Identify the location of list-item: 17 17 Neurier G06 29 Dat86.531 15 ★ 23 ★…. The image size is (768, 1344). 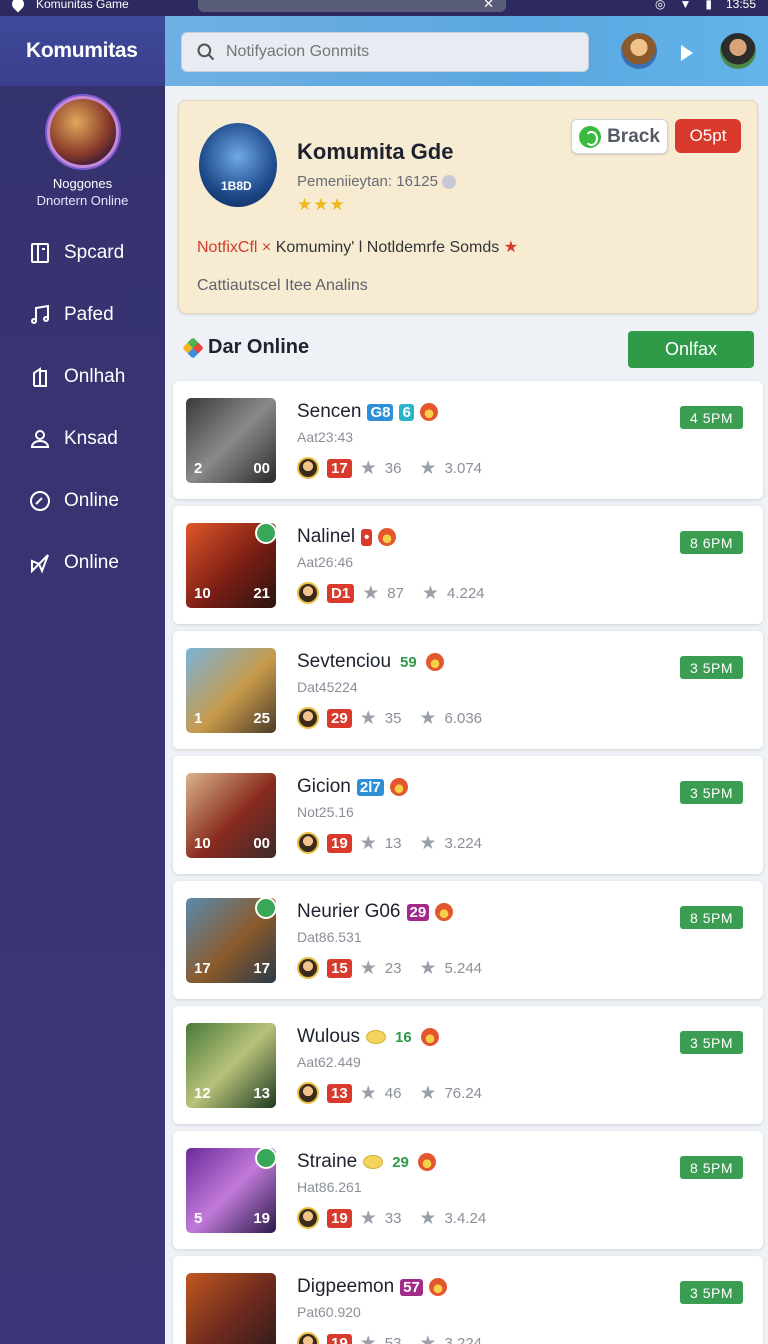
(468, 940).